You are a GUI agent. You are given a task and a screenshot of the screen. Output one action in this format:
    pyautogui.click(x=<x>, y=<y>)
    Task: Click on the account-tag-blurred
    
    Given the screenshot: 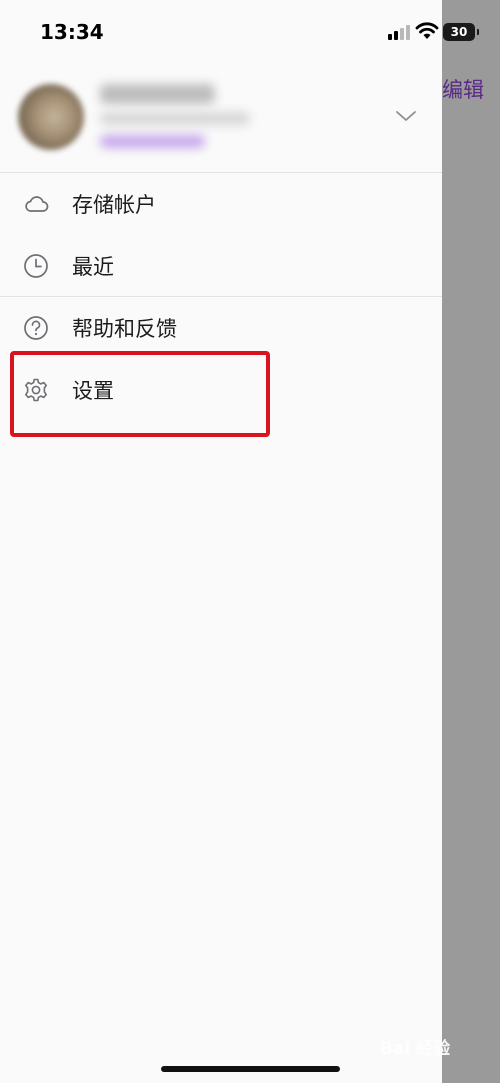 What is the action you would take?
    pyautogui.click(x=152, y=141)
    